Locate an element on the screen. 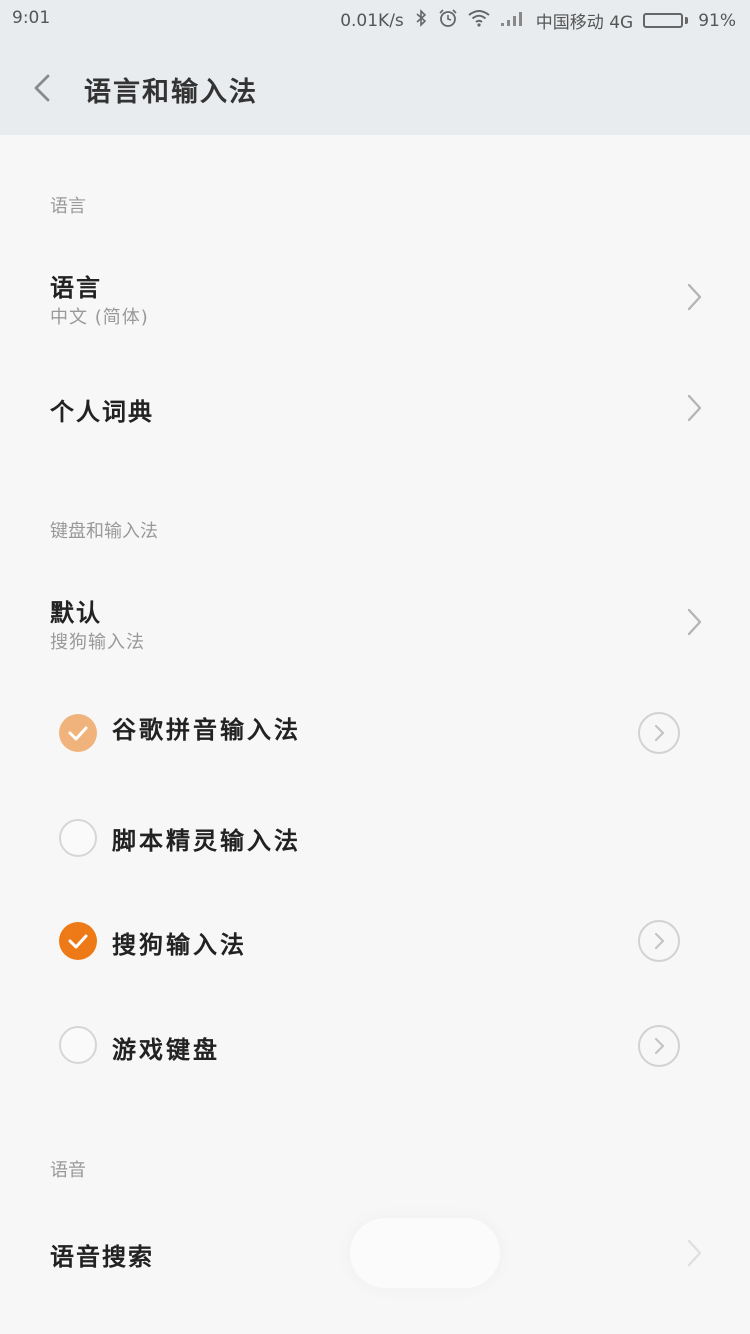  default-ime-label: 默认 is located at coordinates (76, 613).